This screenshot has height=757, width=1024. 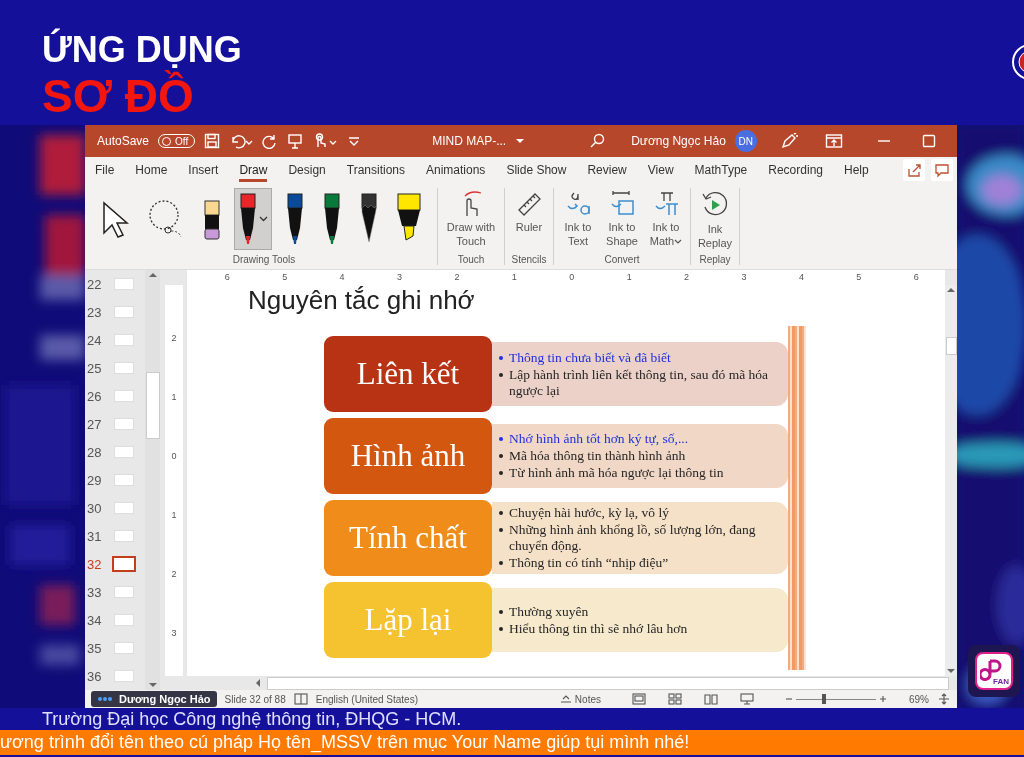 What do you see at coordinates (788, 141) in the screenshot?
I see `pen-icon` at bounding box center [788, 141].